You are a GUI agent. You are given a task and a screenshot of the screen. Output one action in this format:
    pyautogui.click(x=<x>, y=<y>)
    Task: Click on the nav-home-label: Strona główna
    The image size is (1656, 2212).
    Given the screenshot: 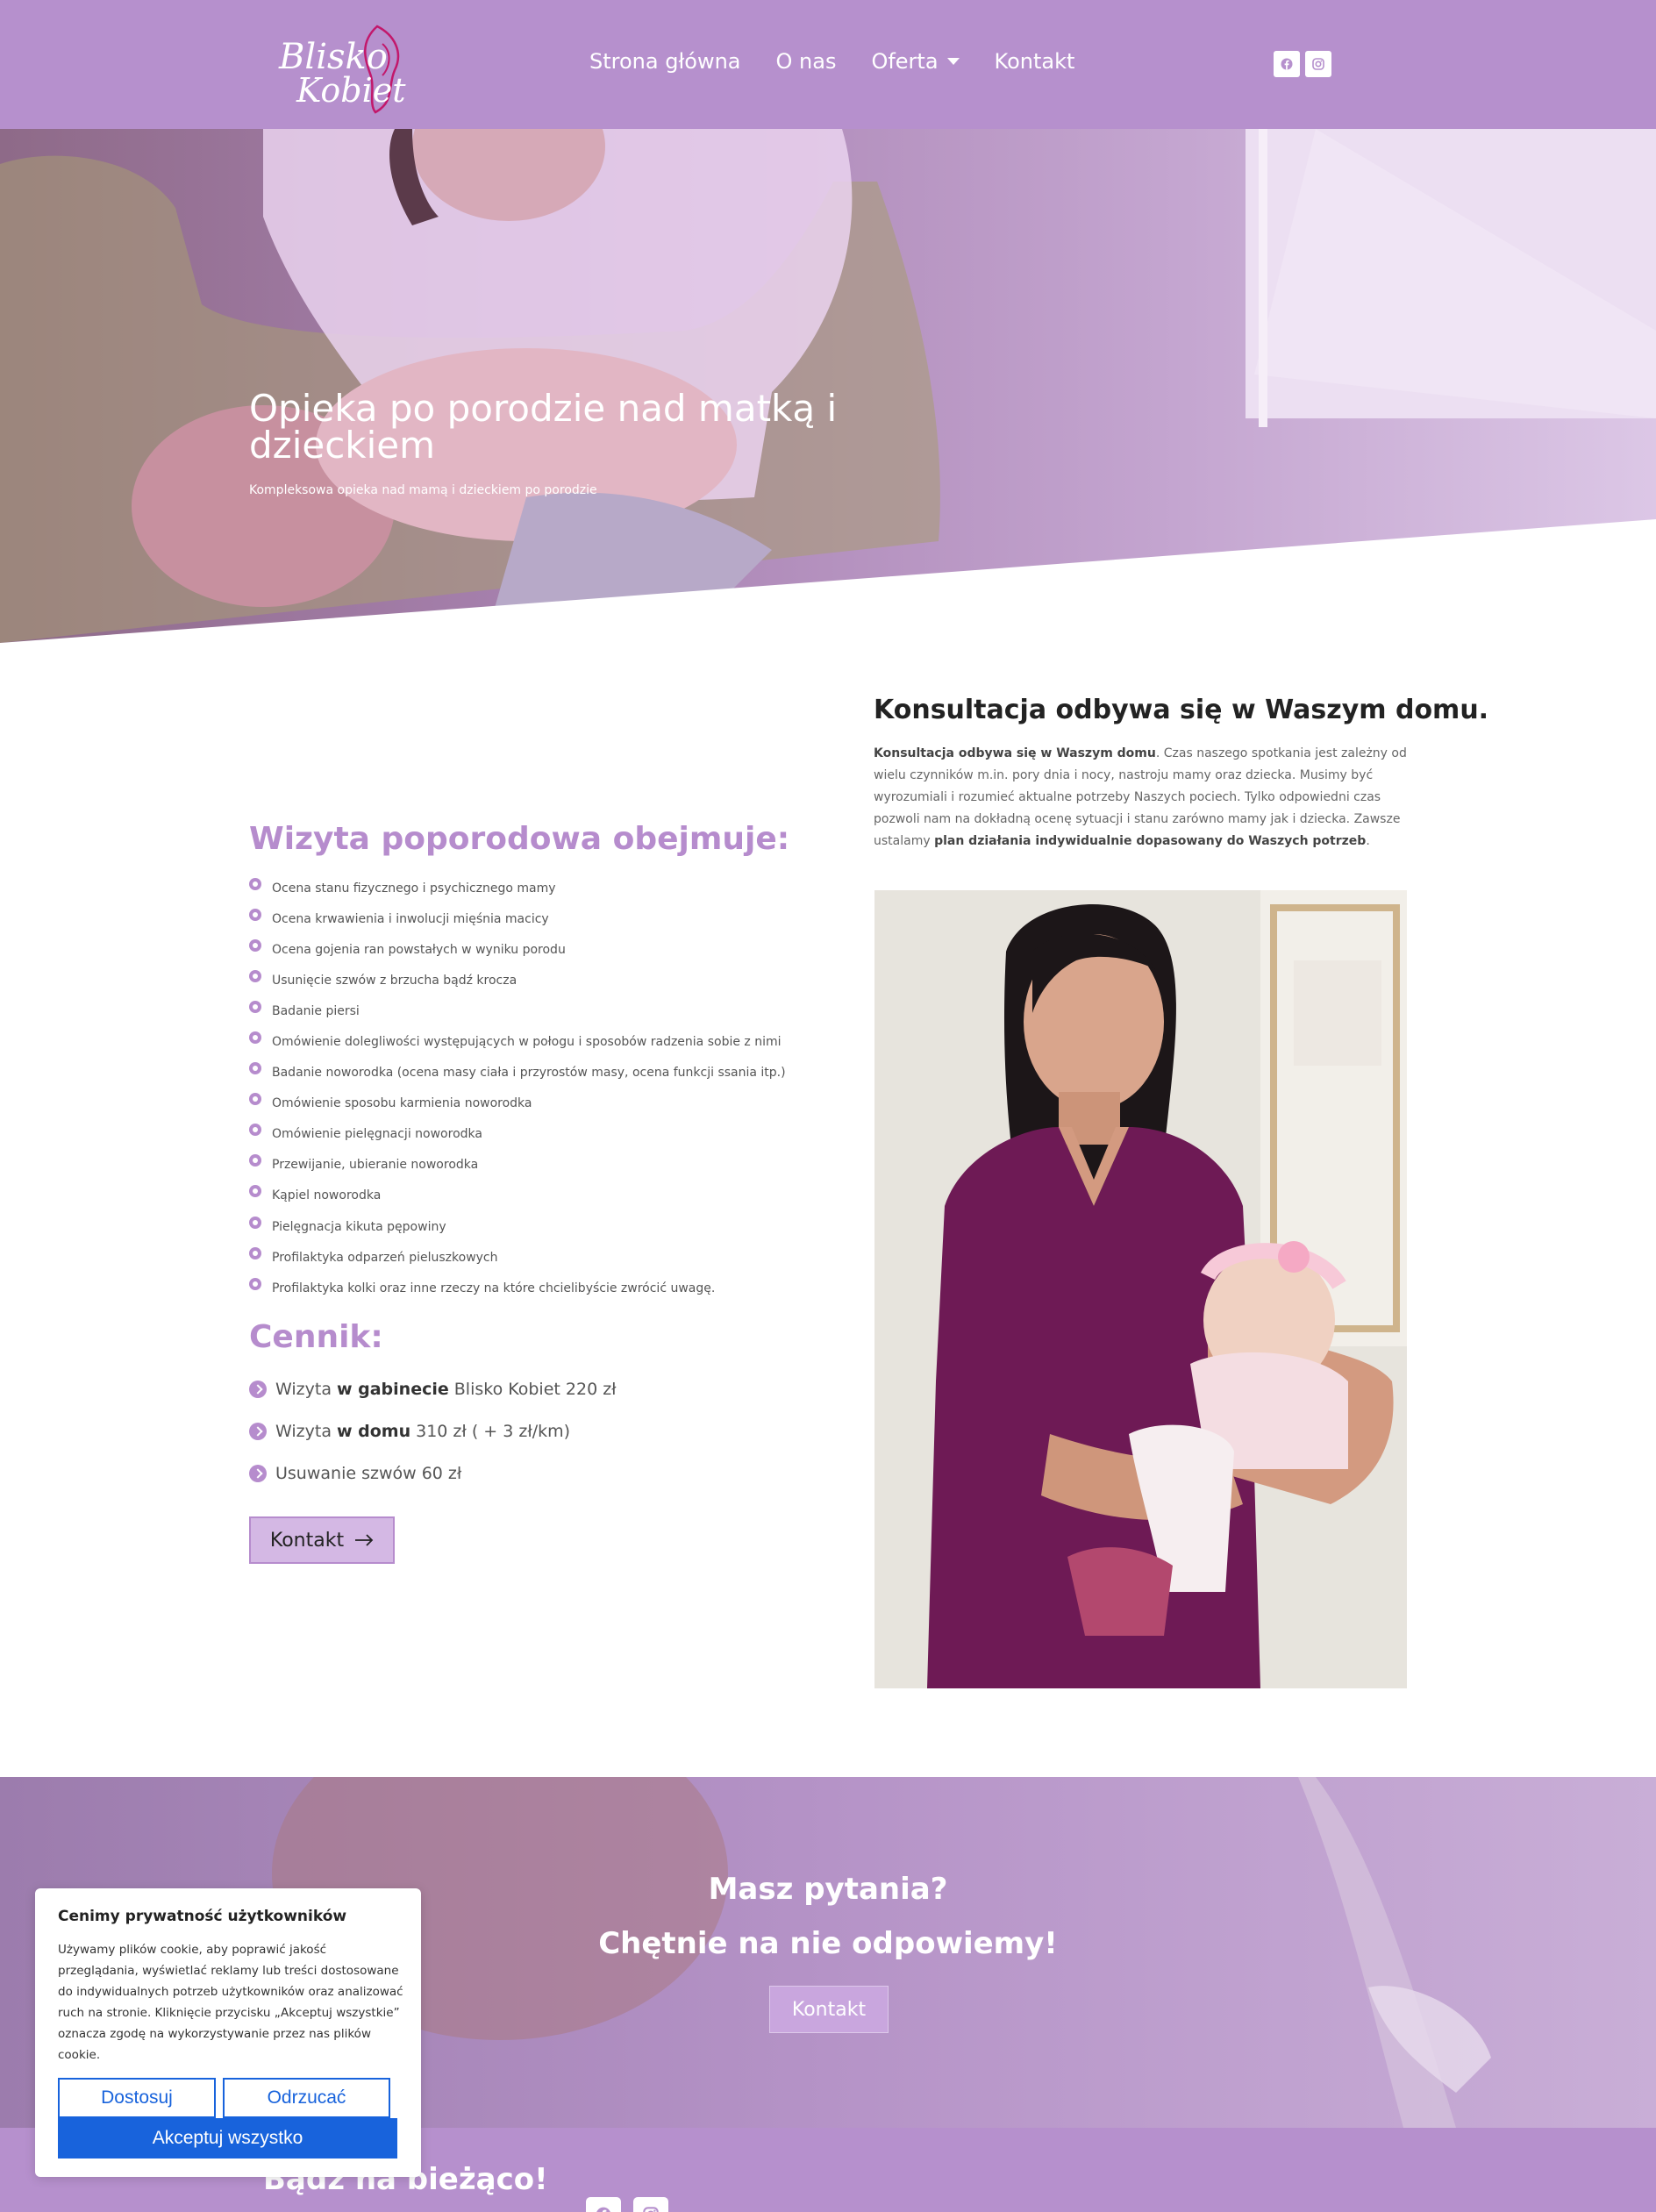 What is the action you would take?
    pyautogui.click(x=665, y=61)
    